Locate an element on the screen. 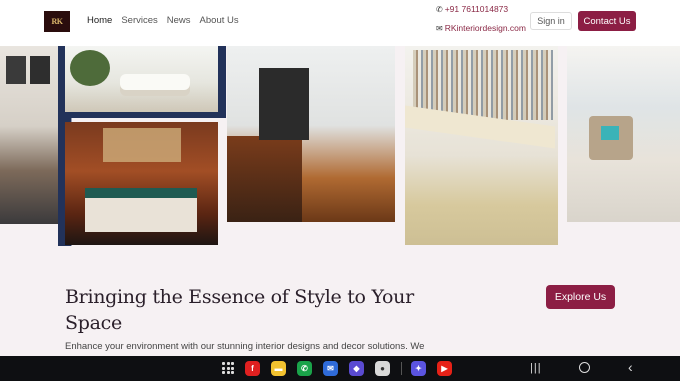 The image size is (680, 381). photo-living-room-dark is located at coordinates (29, 135).